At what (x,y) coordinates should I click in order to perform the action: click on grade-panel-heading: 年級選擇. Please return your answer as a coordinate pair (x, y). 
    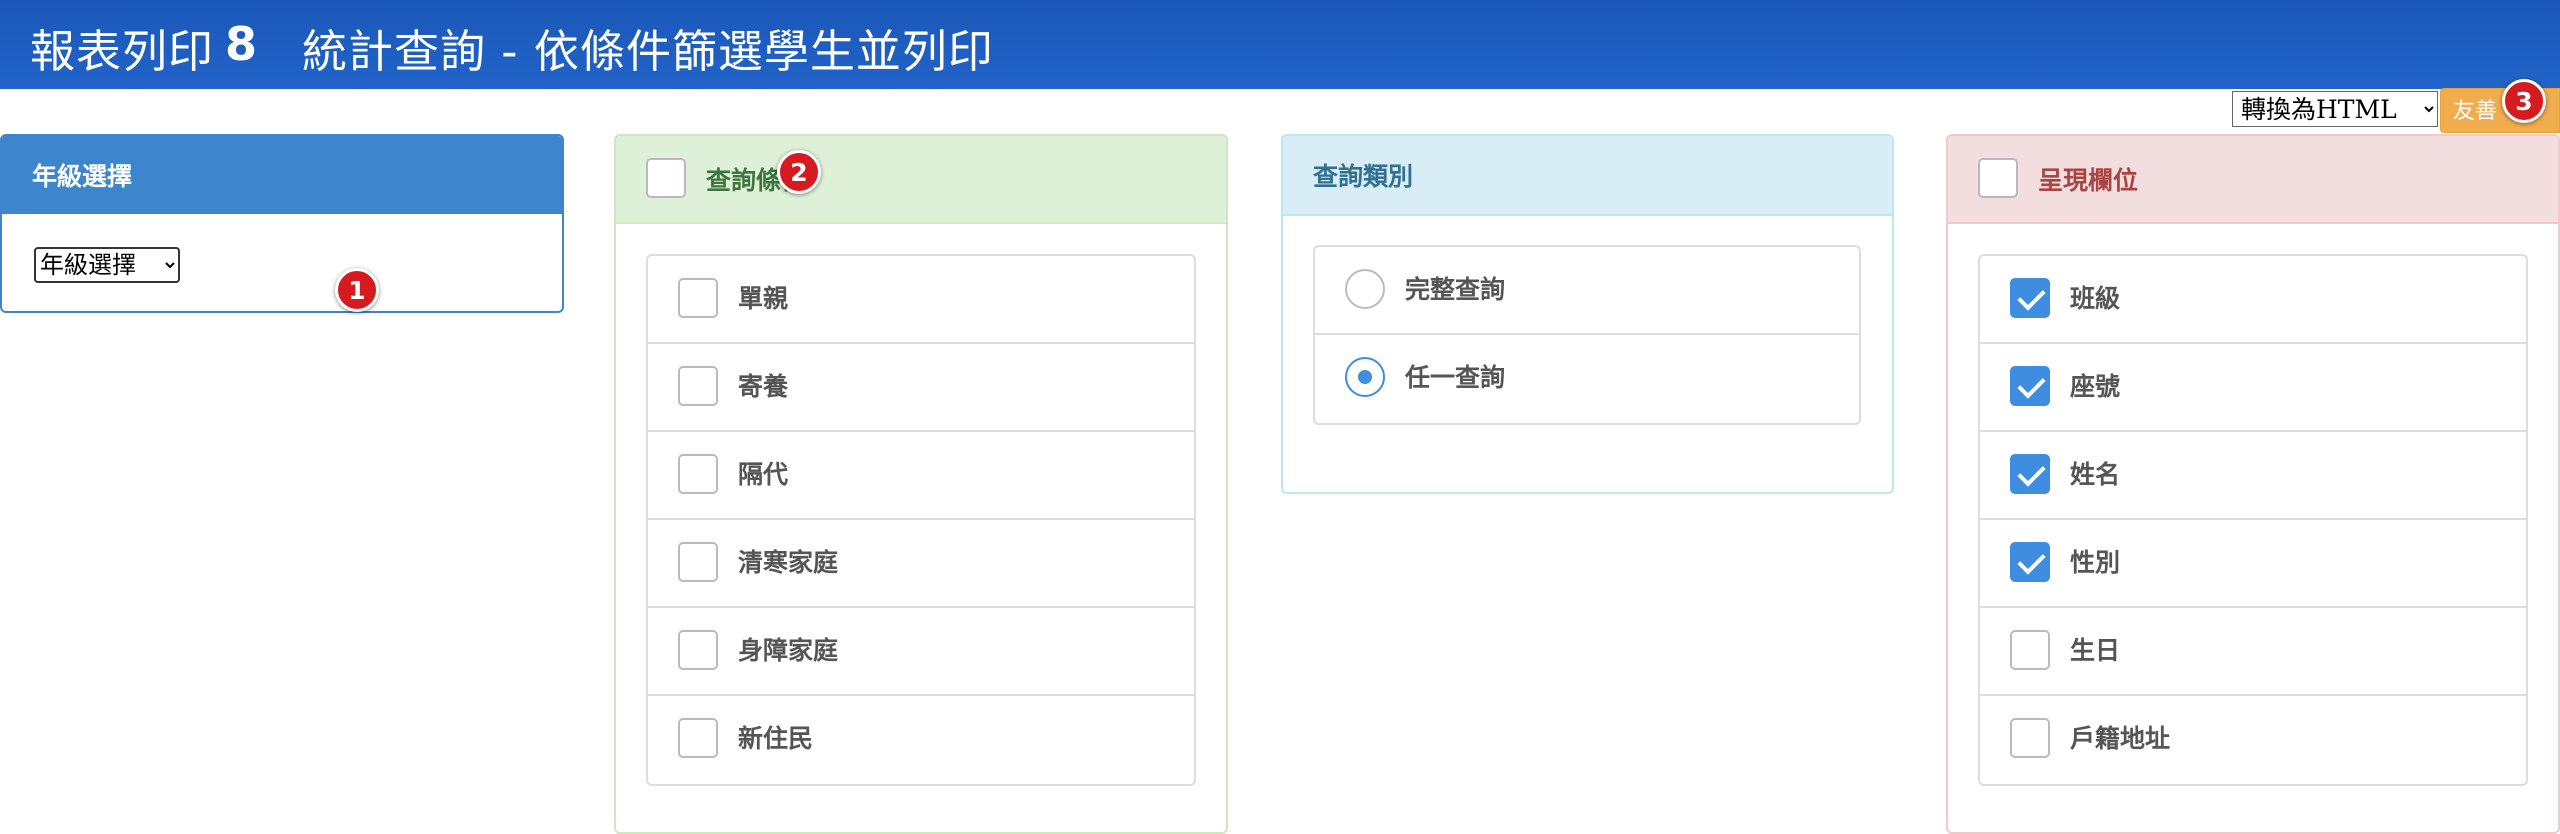
    Looking at the image, I should click on (282, 175).